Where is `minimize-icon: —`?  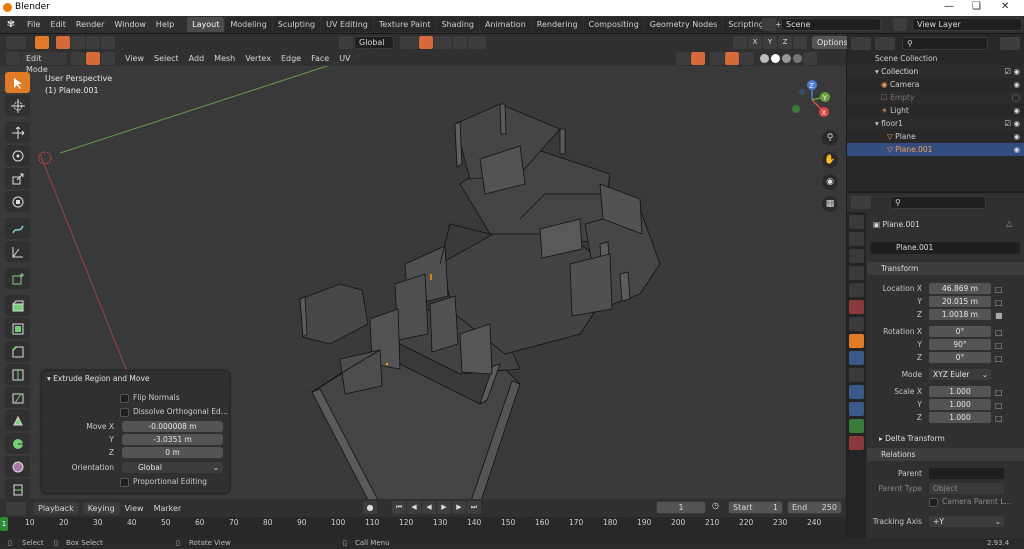 minimize-icon: — is located at coordinates (949, 6).